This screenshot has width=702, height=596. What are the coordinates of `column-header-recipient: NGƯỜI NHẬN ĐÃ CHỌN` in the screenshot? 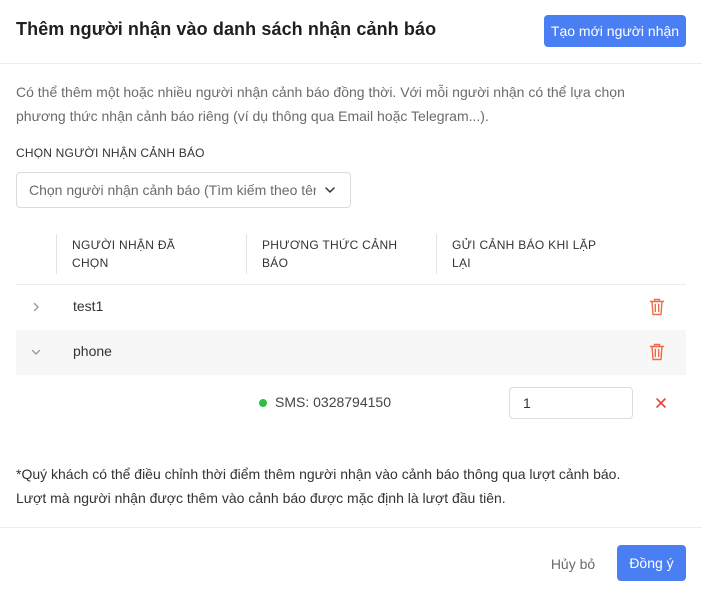 It's located at (124, 254).